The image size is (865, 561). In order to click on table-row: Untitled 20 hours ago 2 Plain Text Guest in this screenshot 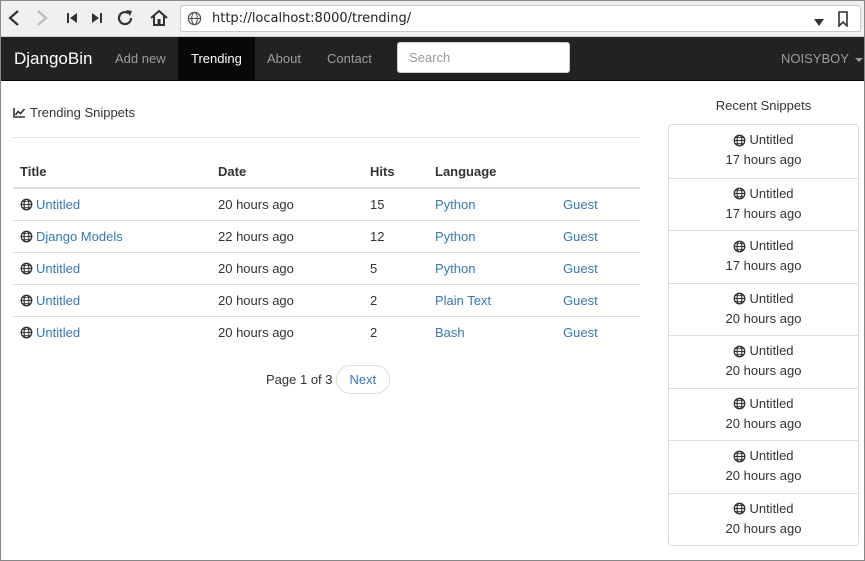, I will do `click(326, 300)`.